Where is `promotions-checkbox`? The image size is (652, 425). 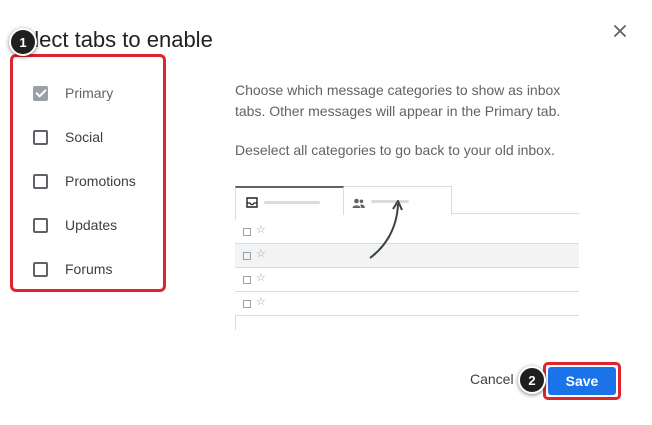 promotions-checkbox is located at coordinates (40, 181).